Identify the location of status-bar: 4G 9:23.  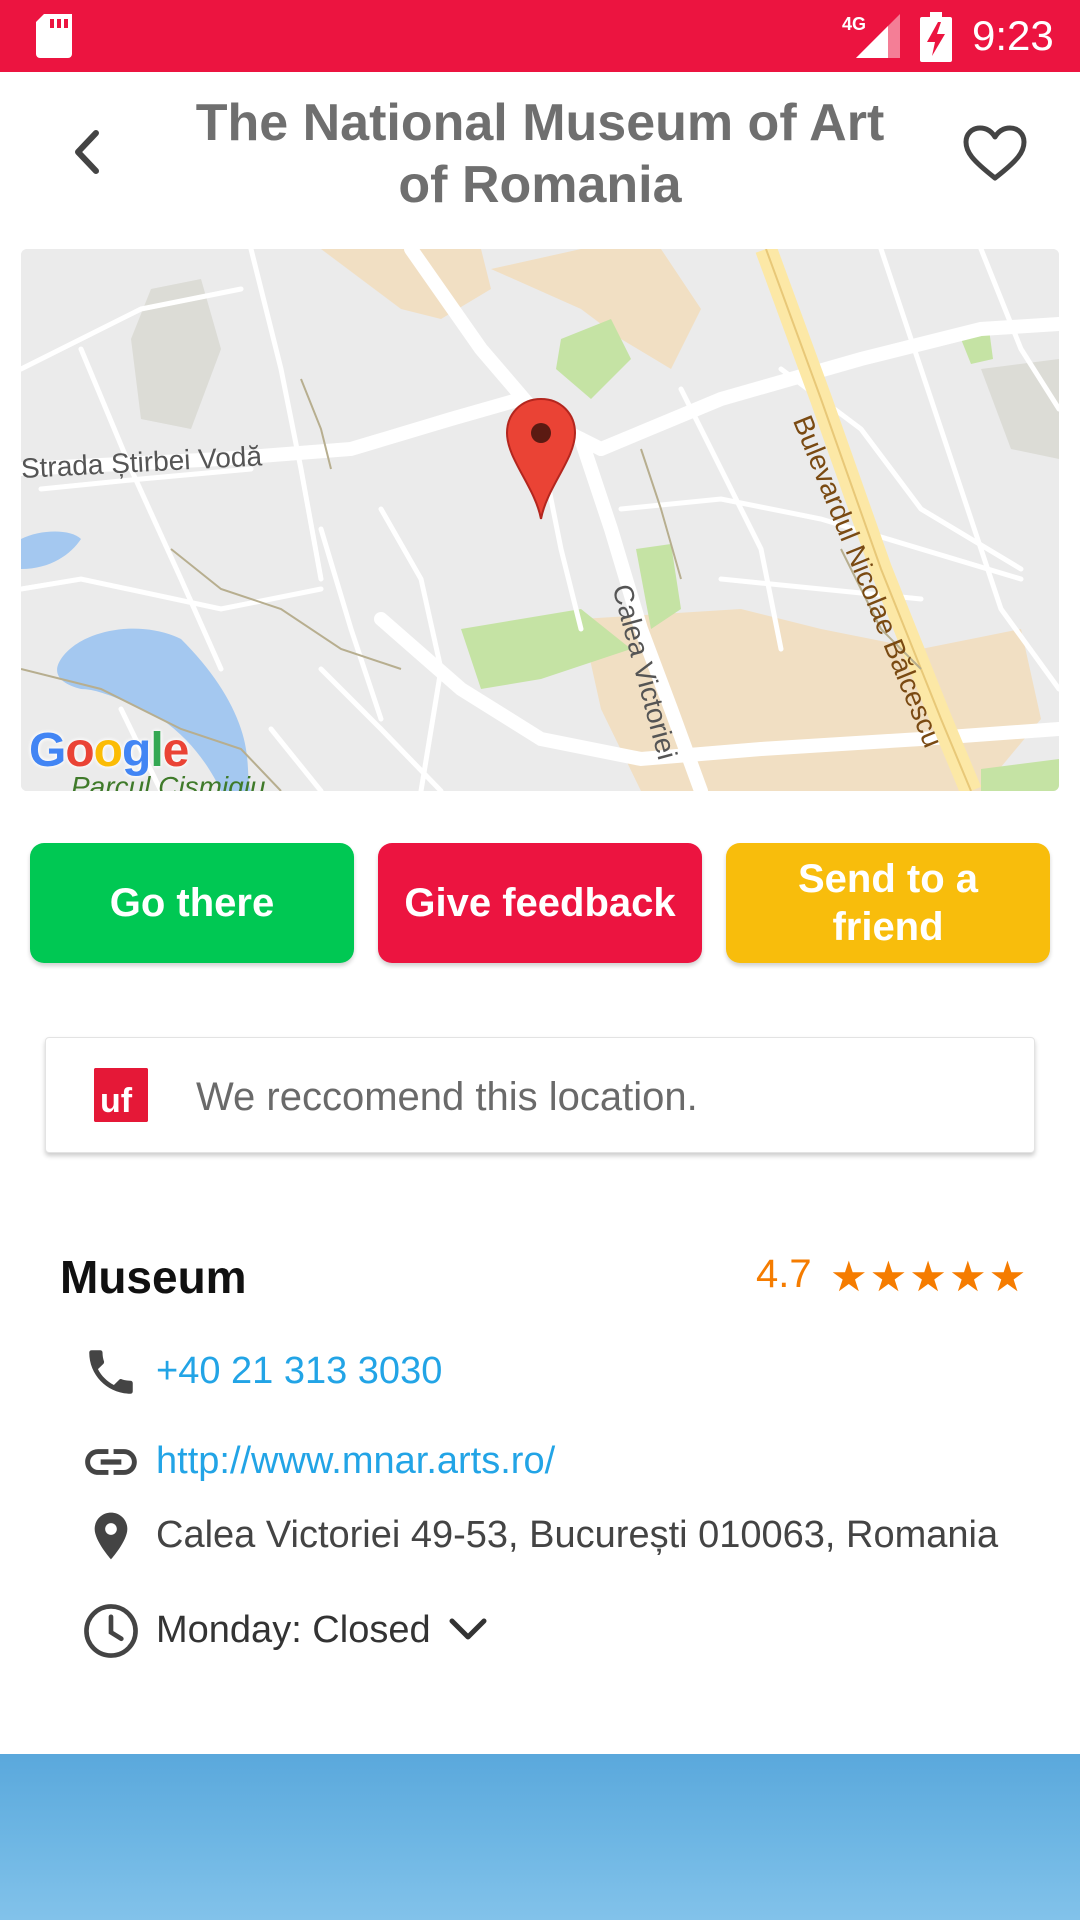
(540, 36).